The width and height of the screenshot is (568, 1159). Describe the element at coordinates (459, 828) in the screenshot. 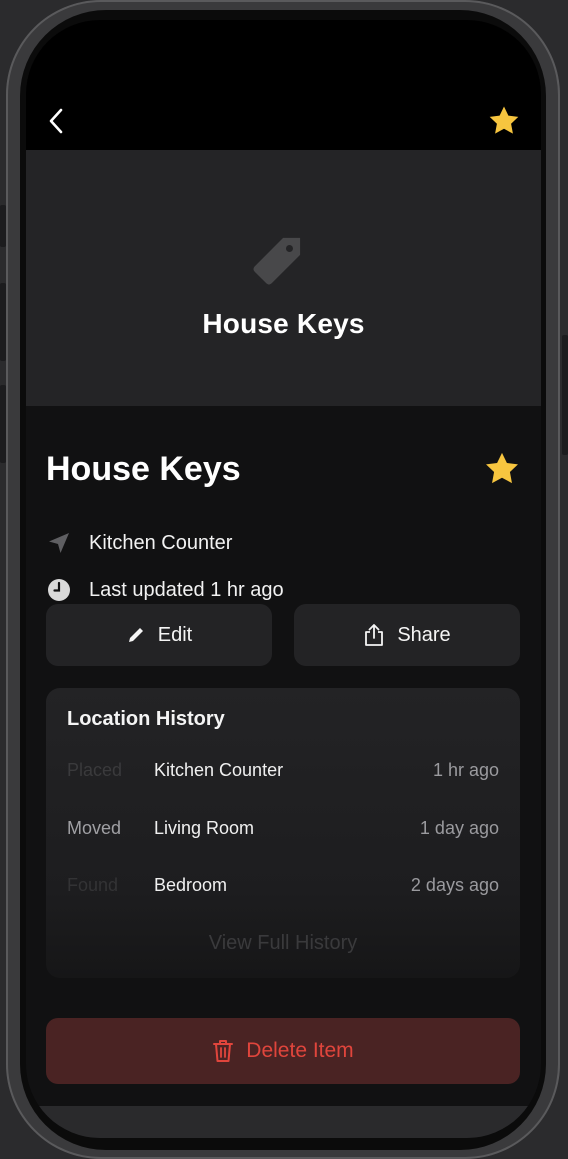

I see `history-time: 1 day ago` at that location.